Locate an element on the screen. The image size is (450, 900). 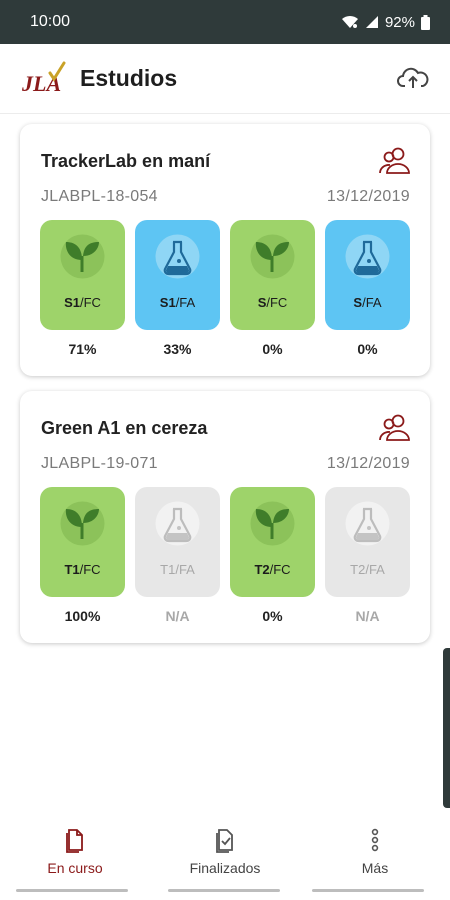
study-title: Green A1 en cereza is located at coordinates (124, 428).